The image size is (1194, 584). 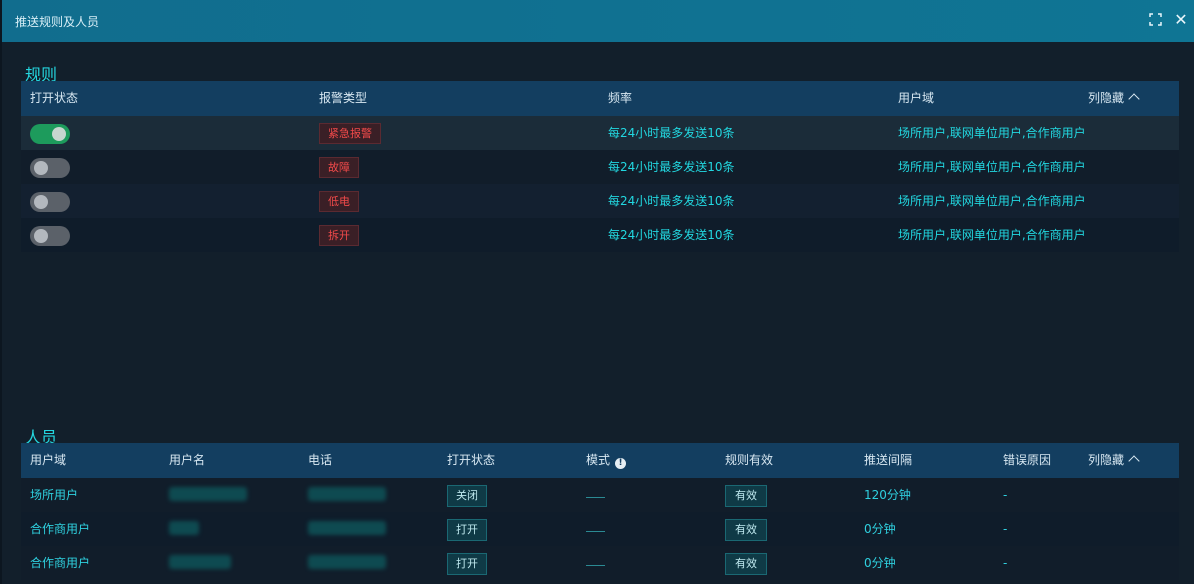 I want to click on dialog-title: 推送规则及人员, so click(x=57, y=21).